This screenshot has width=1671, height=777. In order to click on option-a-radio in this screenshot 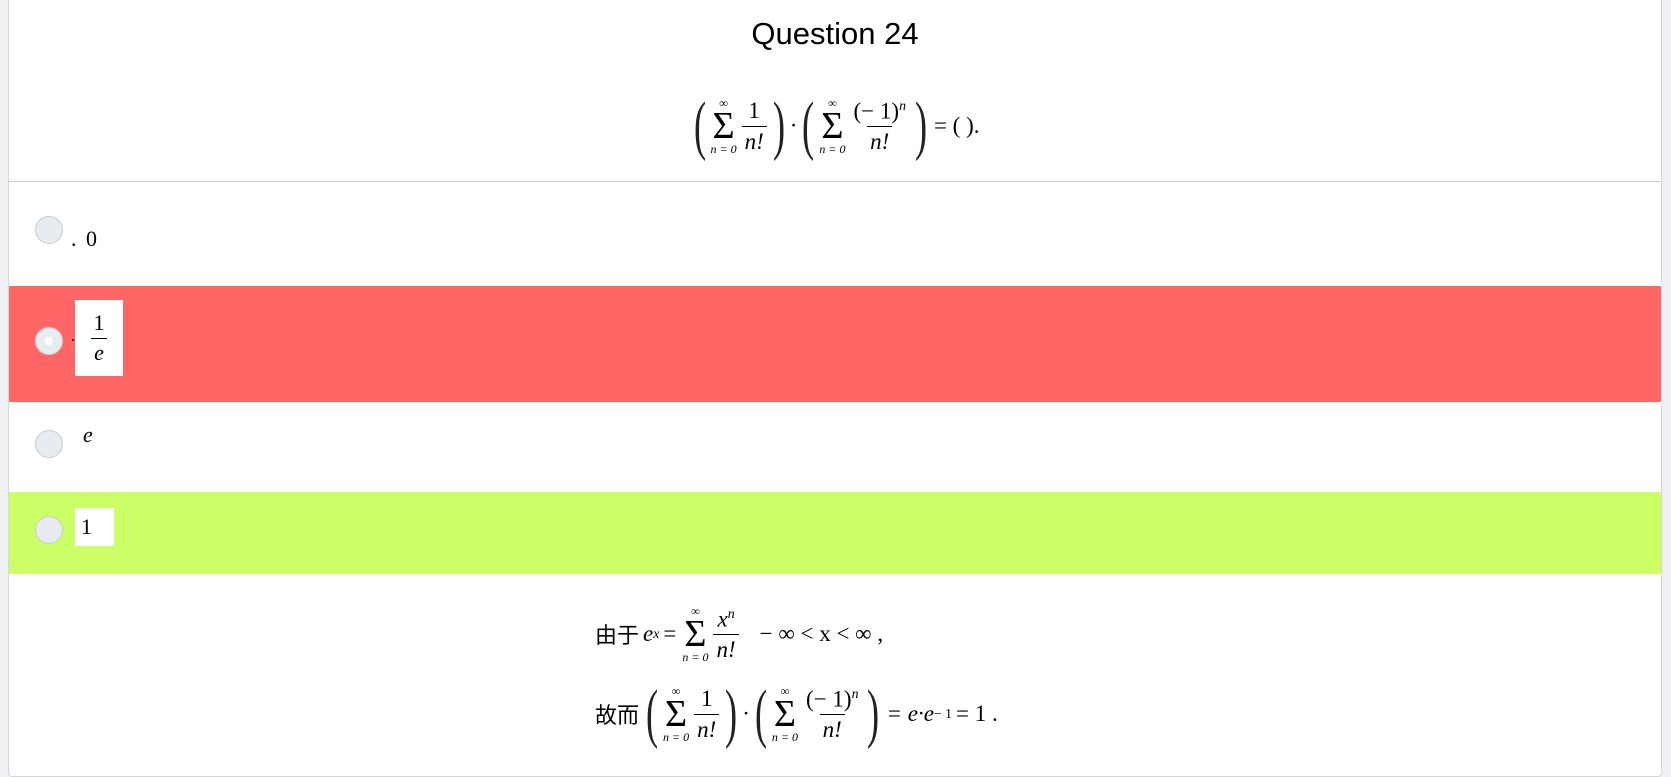, I will do `click(49, 230)`.